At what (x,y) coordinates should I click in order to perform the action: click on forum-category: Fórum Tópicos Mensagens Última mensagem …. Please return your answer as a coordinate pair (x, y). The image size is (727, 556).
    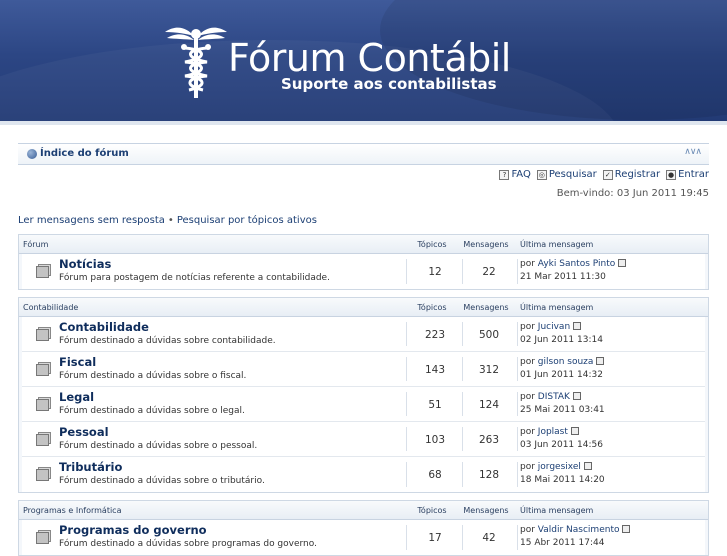
    Looking at the image, I should click on (363, 262).